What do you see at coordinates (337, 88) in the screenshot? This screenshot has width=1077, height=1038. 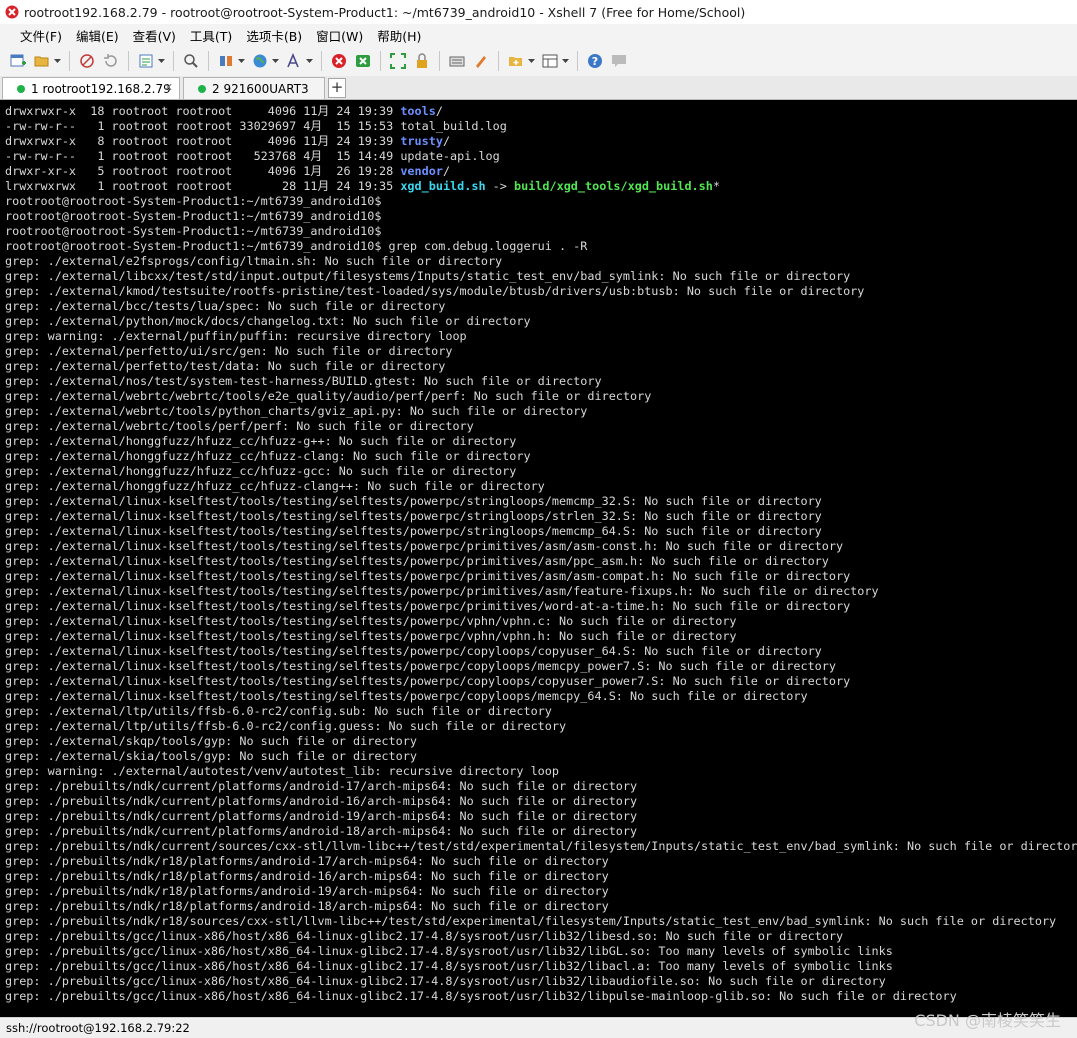 I see `add-tab-button: +` at bounding box center [337, 88].